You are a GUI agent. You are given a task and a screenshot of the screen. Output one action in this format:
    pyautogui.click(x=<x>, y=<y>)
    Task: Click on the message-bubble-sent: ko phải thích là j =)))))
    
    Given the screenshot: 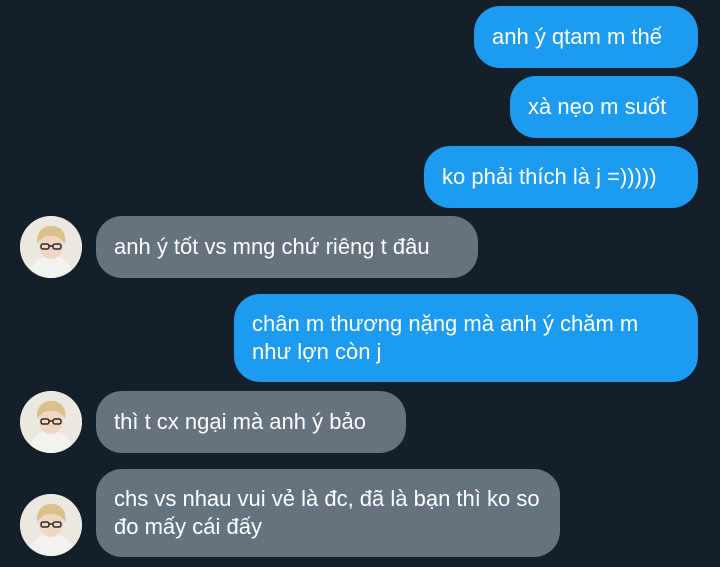 What is the action you would take?
    pyautogui.click(x=561, y=177)
    